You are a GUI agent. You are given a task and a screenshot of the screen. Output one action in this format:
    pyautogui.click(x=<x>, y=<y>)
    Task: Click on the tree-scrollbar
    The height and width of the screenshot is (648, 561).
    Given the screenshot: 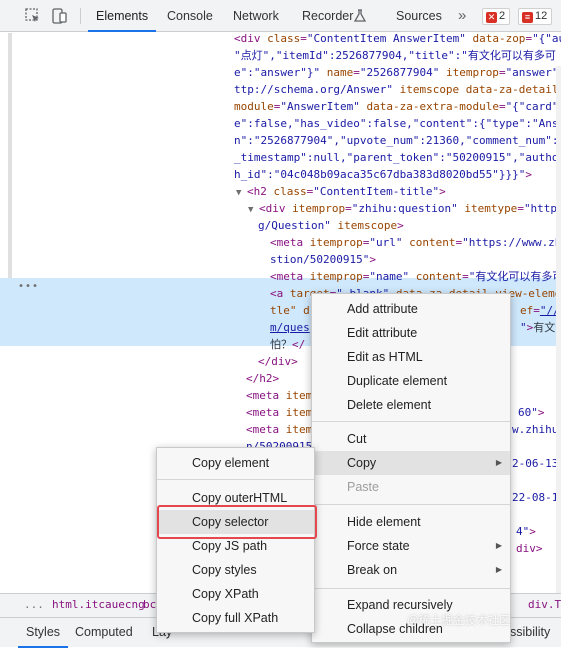 What is the action you would take?
    pyautogui.click(x=558, y=329)
    